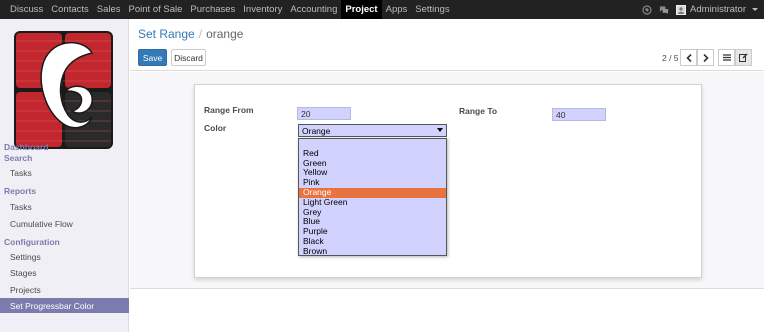  I want to click on range-to-input: 40, so click(579, 114).